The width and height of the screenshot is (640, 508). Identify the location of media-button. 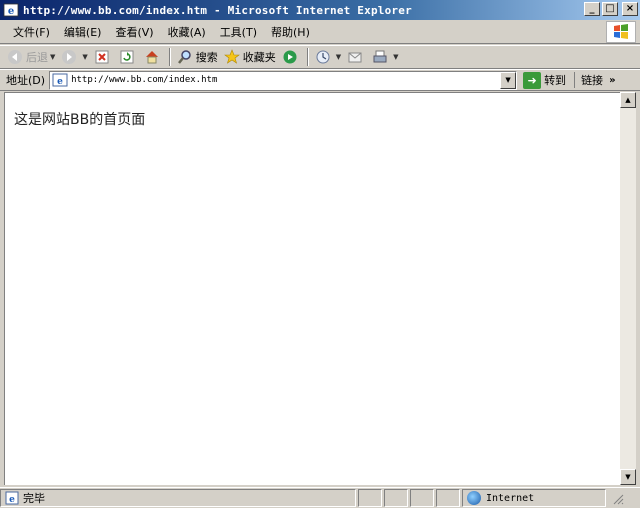
(291, 57).